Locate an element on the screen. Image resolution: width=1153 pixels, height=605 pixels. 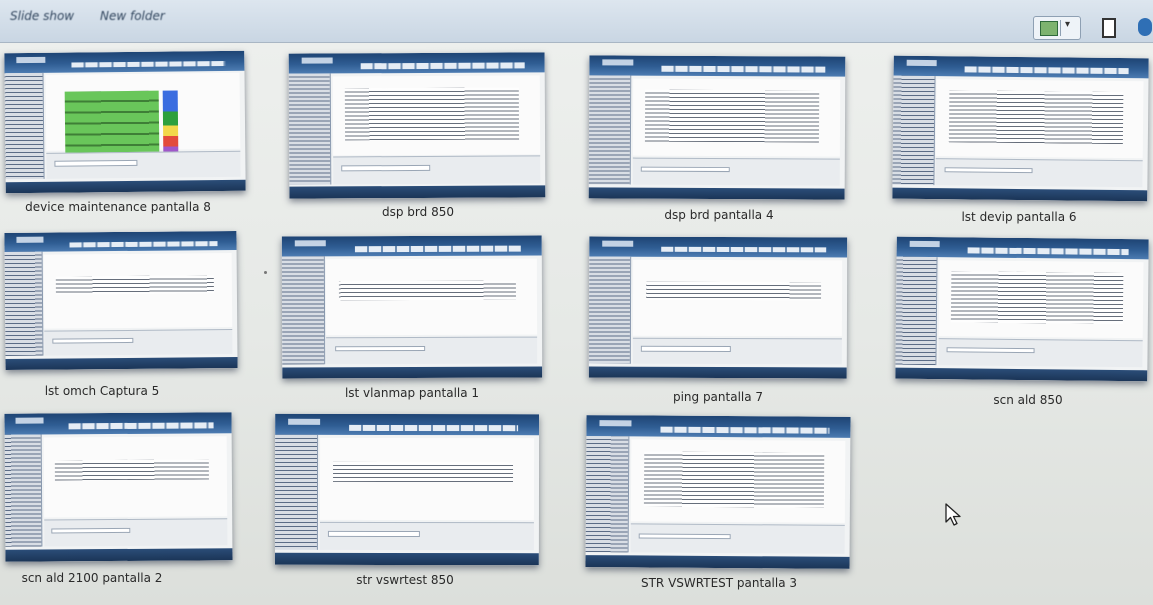
chevron-down-icon: ▾ is located at coordinates (1067, 24).